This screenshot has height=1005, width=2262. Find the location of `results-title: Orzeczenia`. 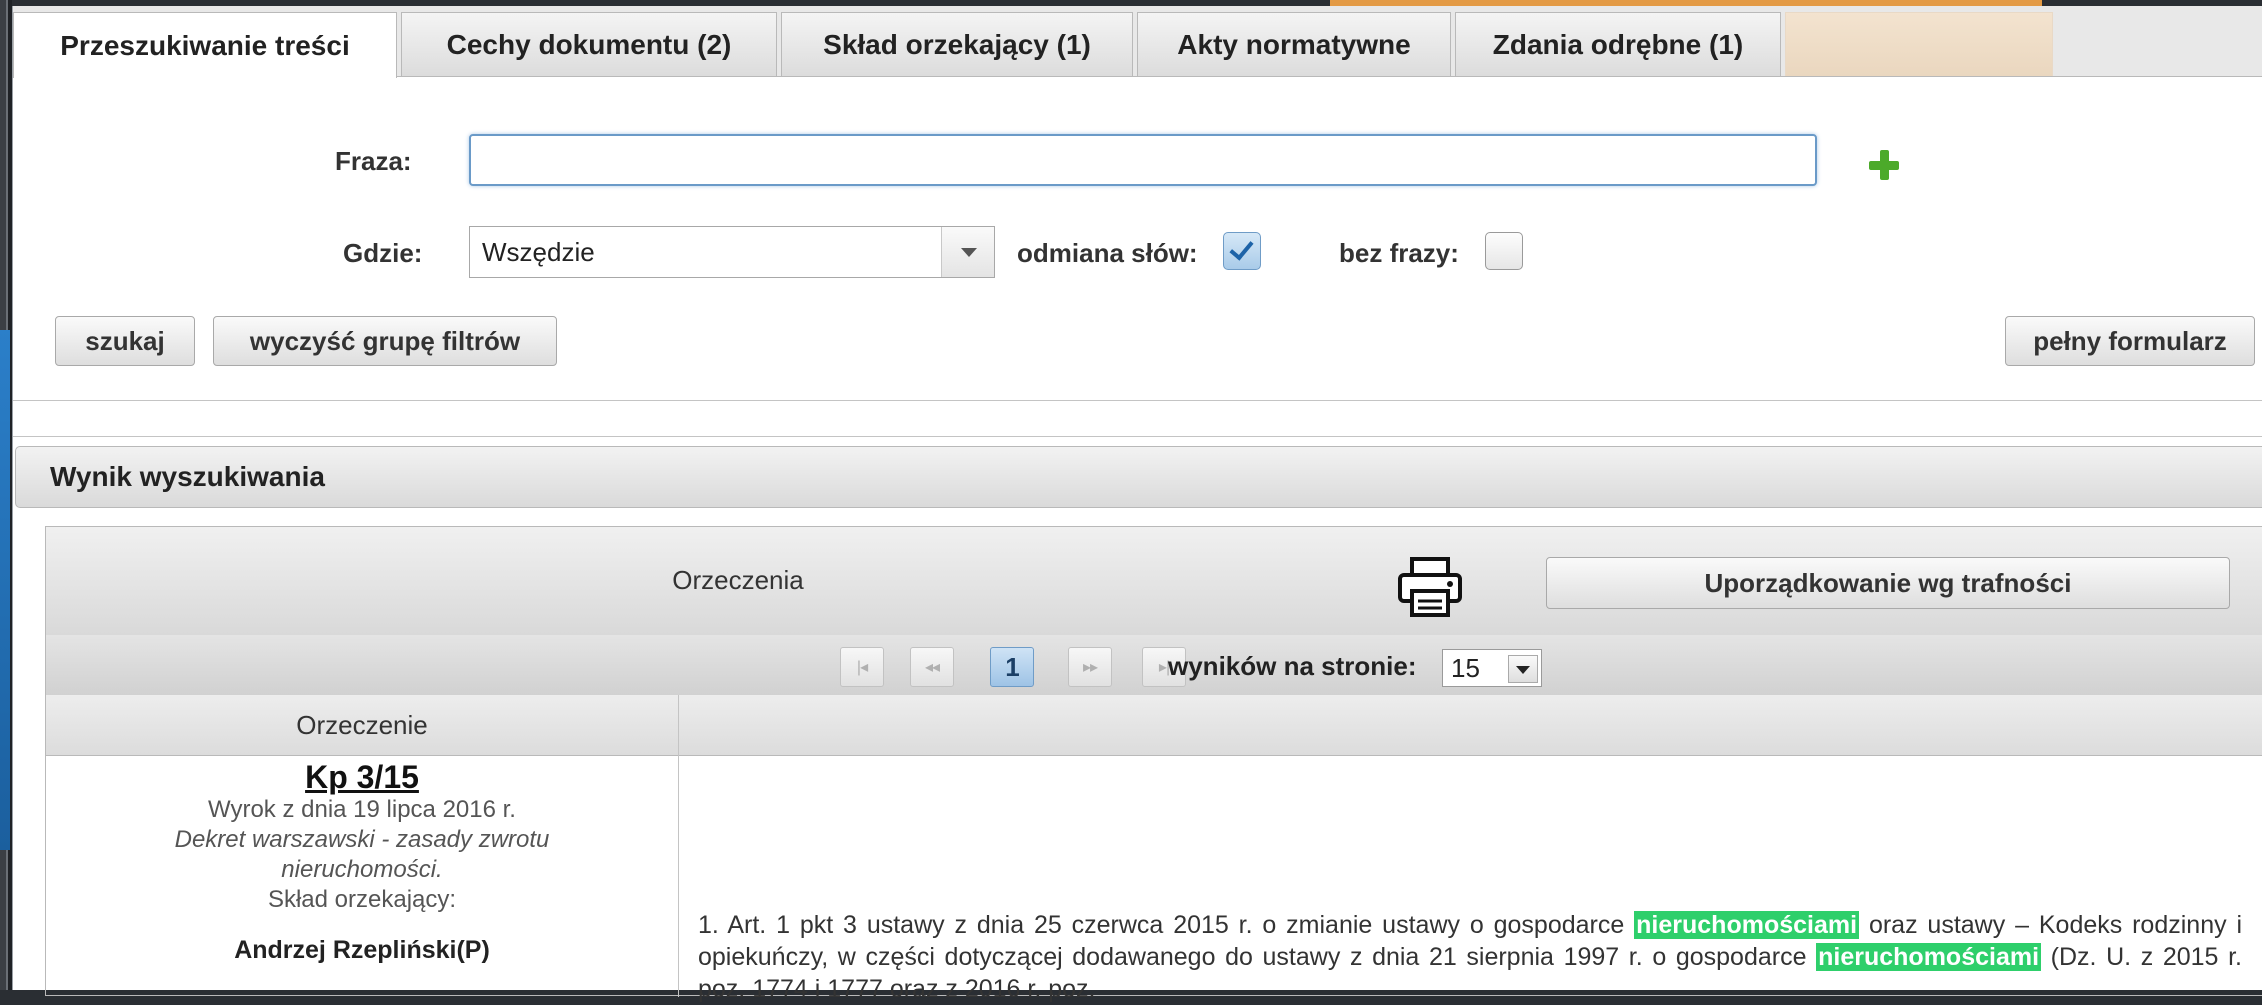

results-title: Orzeczenia is located at coordinates (738, 580).